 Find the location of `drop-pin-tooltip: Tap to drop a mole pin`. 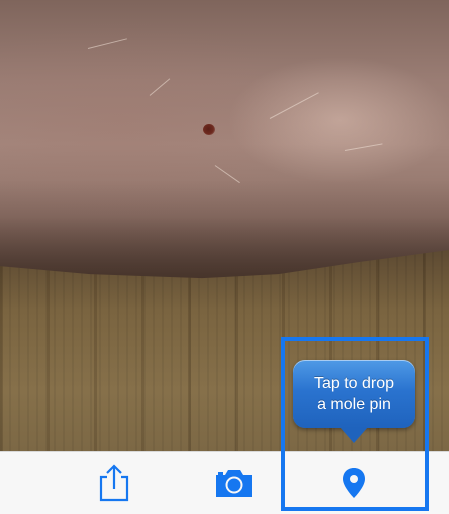

drop-pin-tooltip: Tap to drop a mole pin is located at coordinates (354, 394).